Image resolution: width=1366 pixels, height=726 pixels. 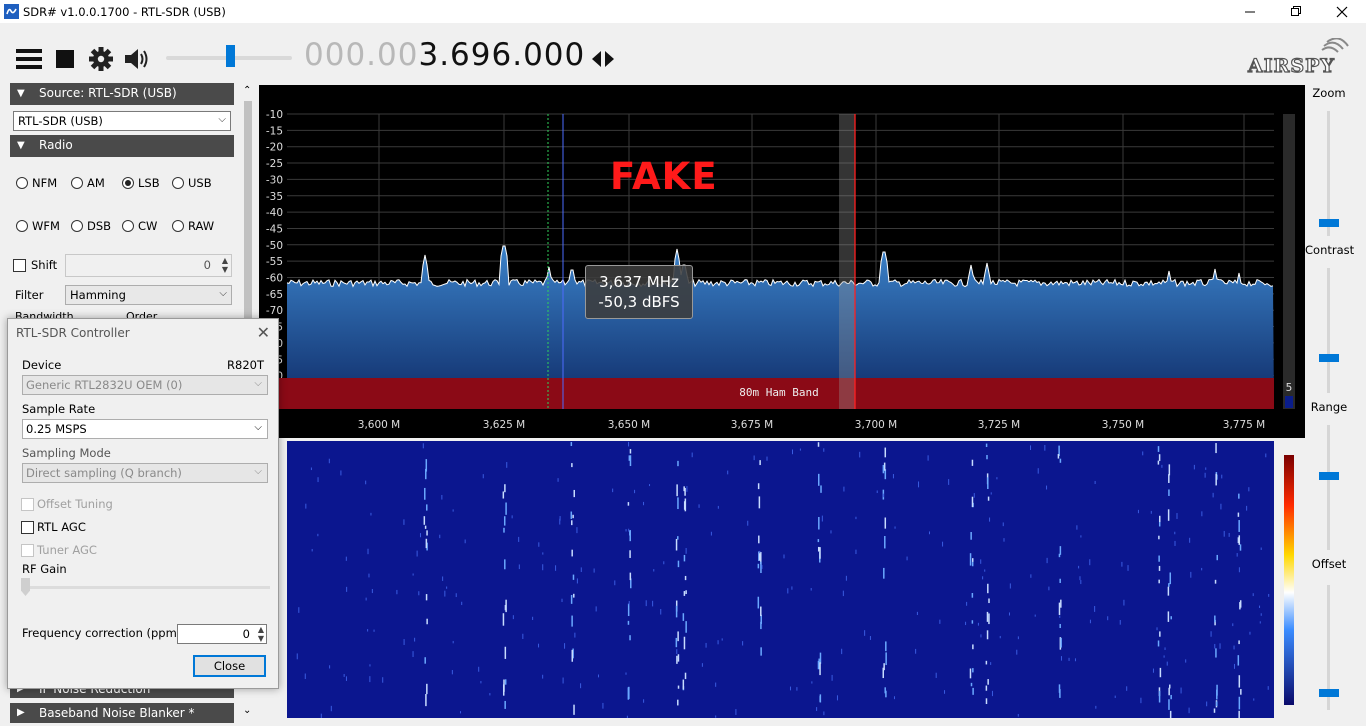 What do you see at coordinates (88, 183) in the screenshot?
I see `mode-radio-am: AM` at bounding box center [88, 183].